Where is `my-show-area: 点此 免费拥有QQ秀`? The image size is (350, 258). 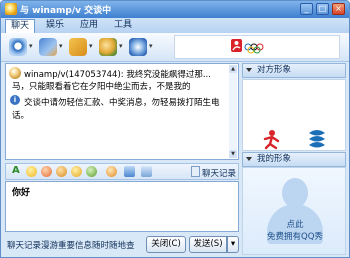 my-show-area: 点此 免费拥有QQ秀 is located at coordinates (294, 211).